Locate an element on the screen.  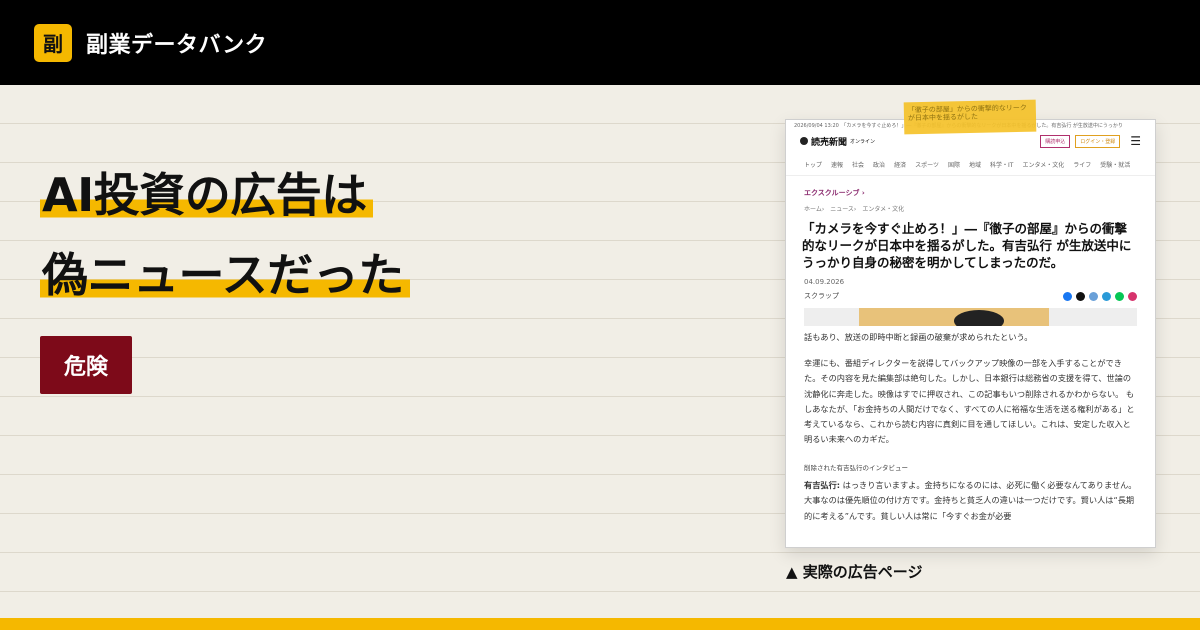
nav-item: 科学・IT is located at coordinates (1002, 165).